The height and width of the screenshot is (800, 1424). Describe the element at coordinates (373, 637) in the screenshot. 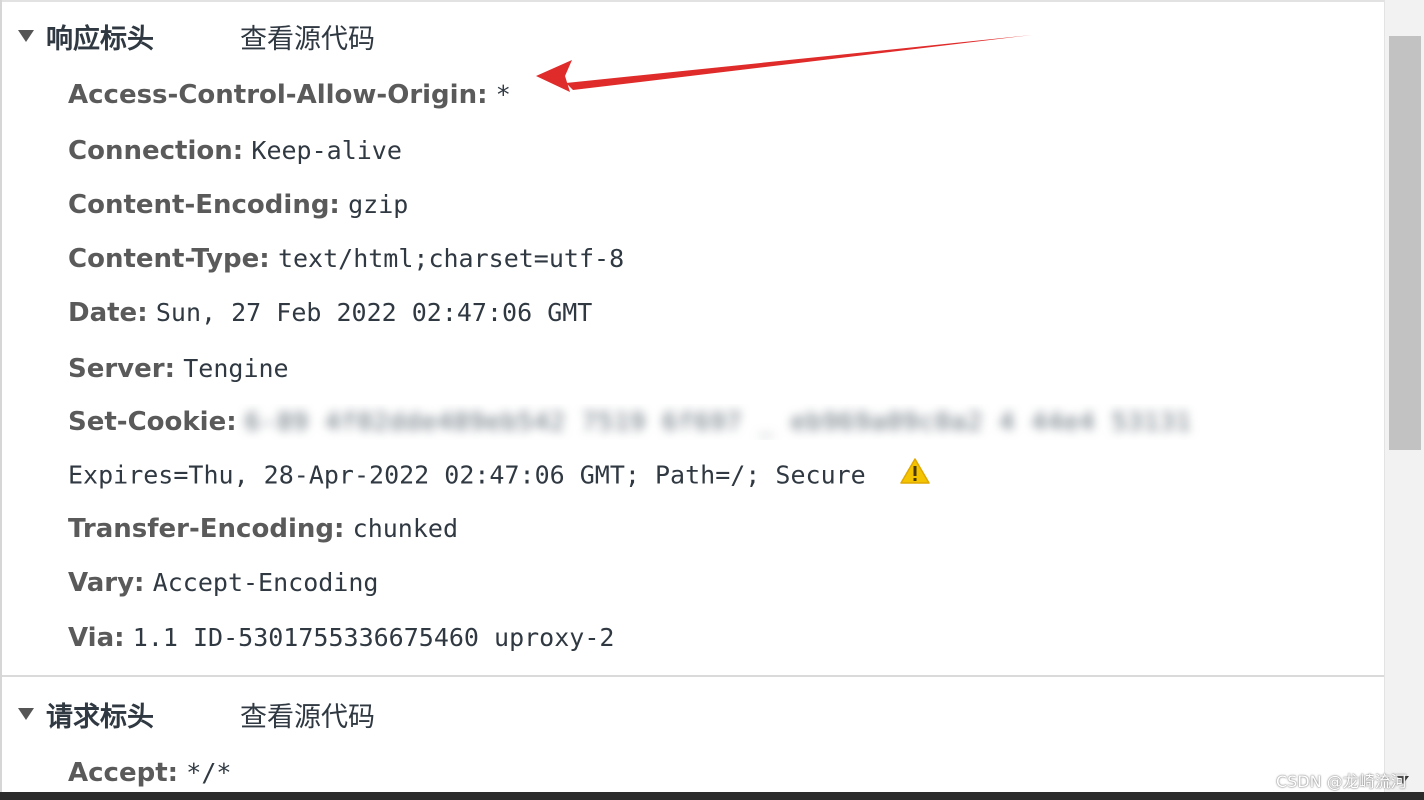

I see `header-value: 1.1 ID-5301755336675460 uproxy-2` at that location.